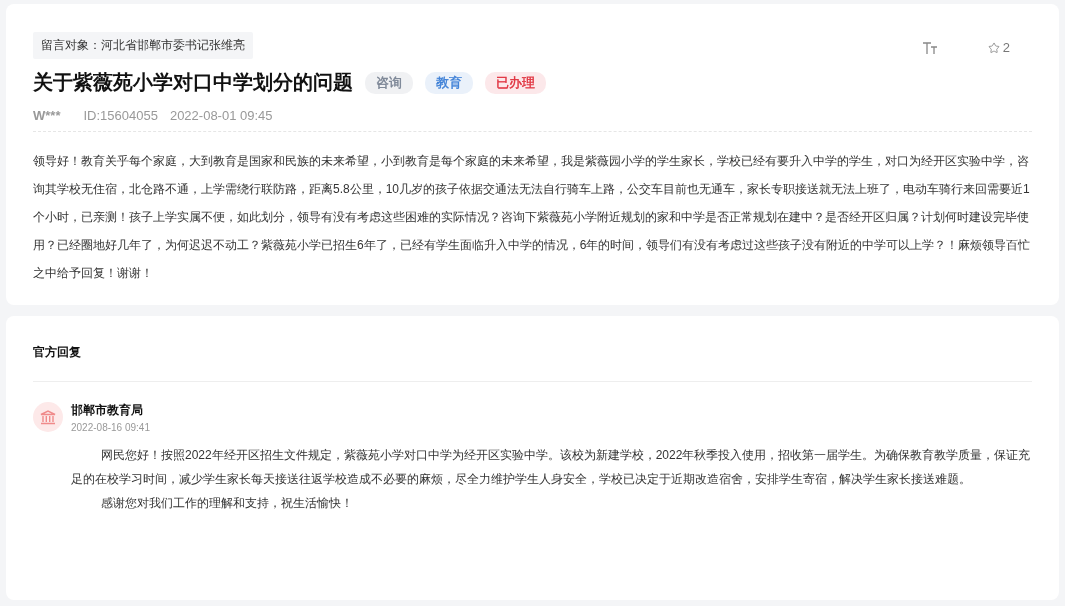 This screenshot has width=1065, height=606. What do you see at coordinates (110, 427) in the screenshot?
I see `reply-time: 2022-08-16 09:41` at bounding box center [110, 427].